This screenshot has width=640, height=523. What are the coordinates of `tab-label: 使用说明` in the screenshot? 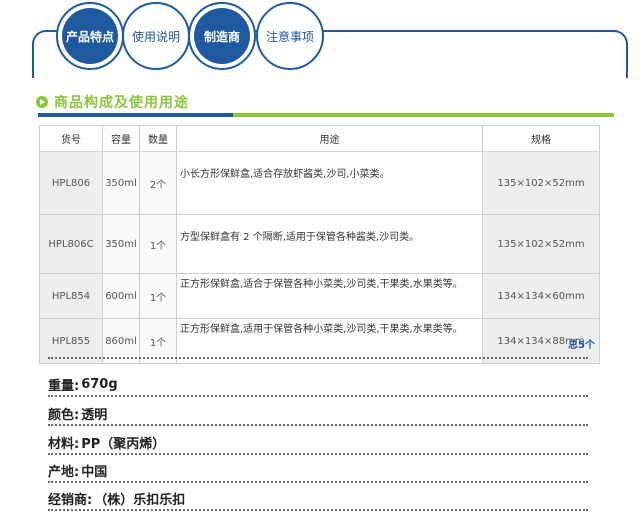 It's located at (155, 36).